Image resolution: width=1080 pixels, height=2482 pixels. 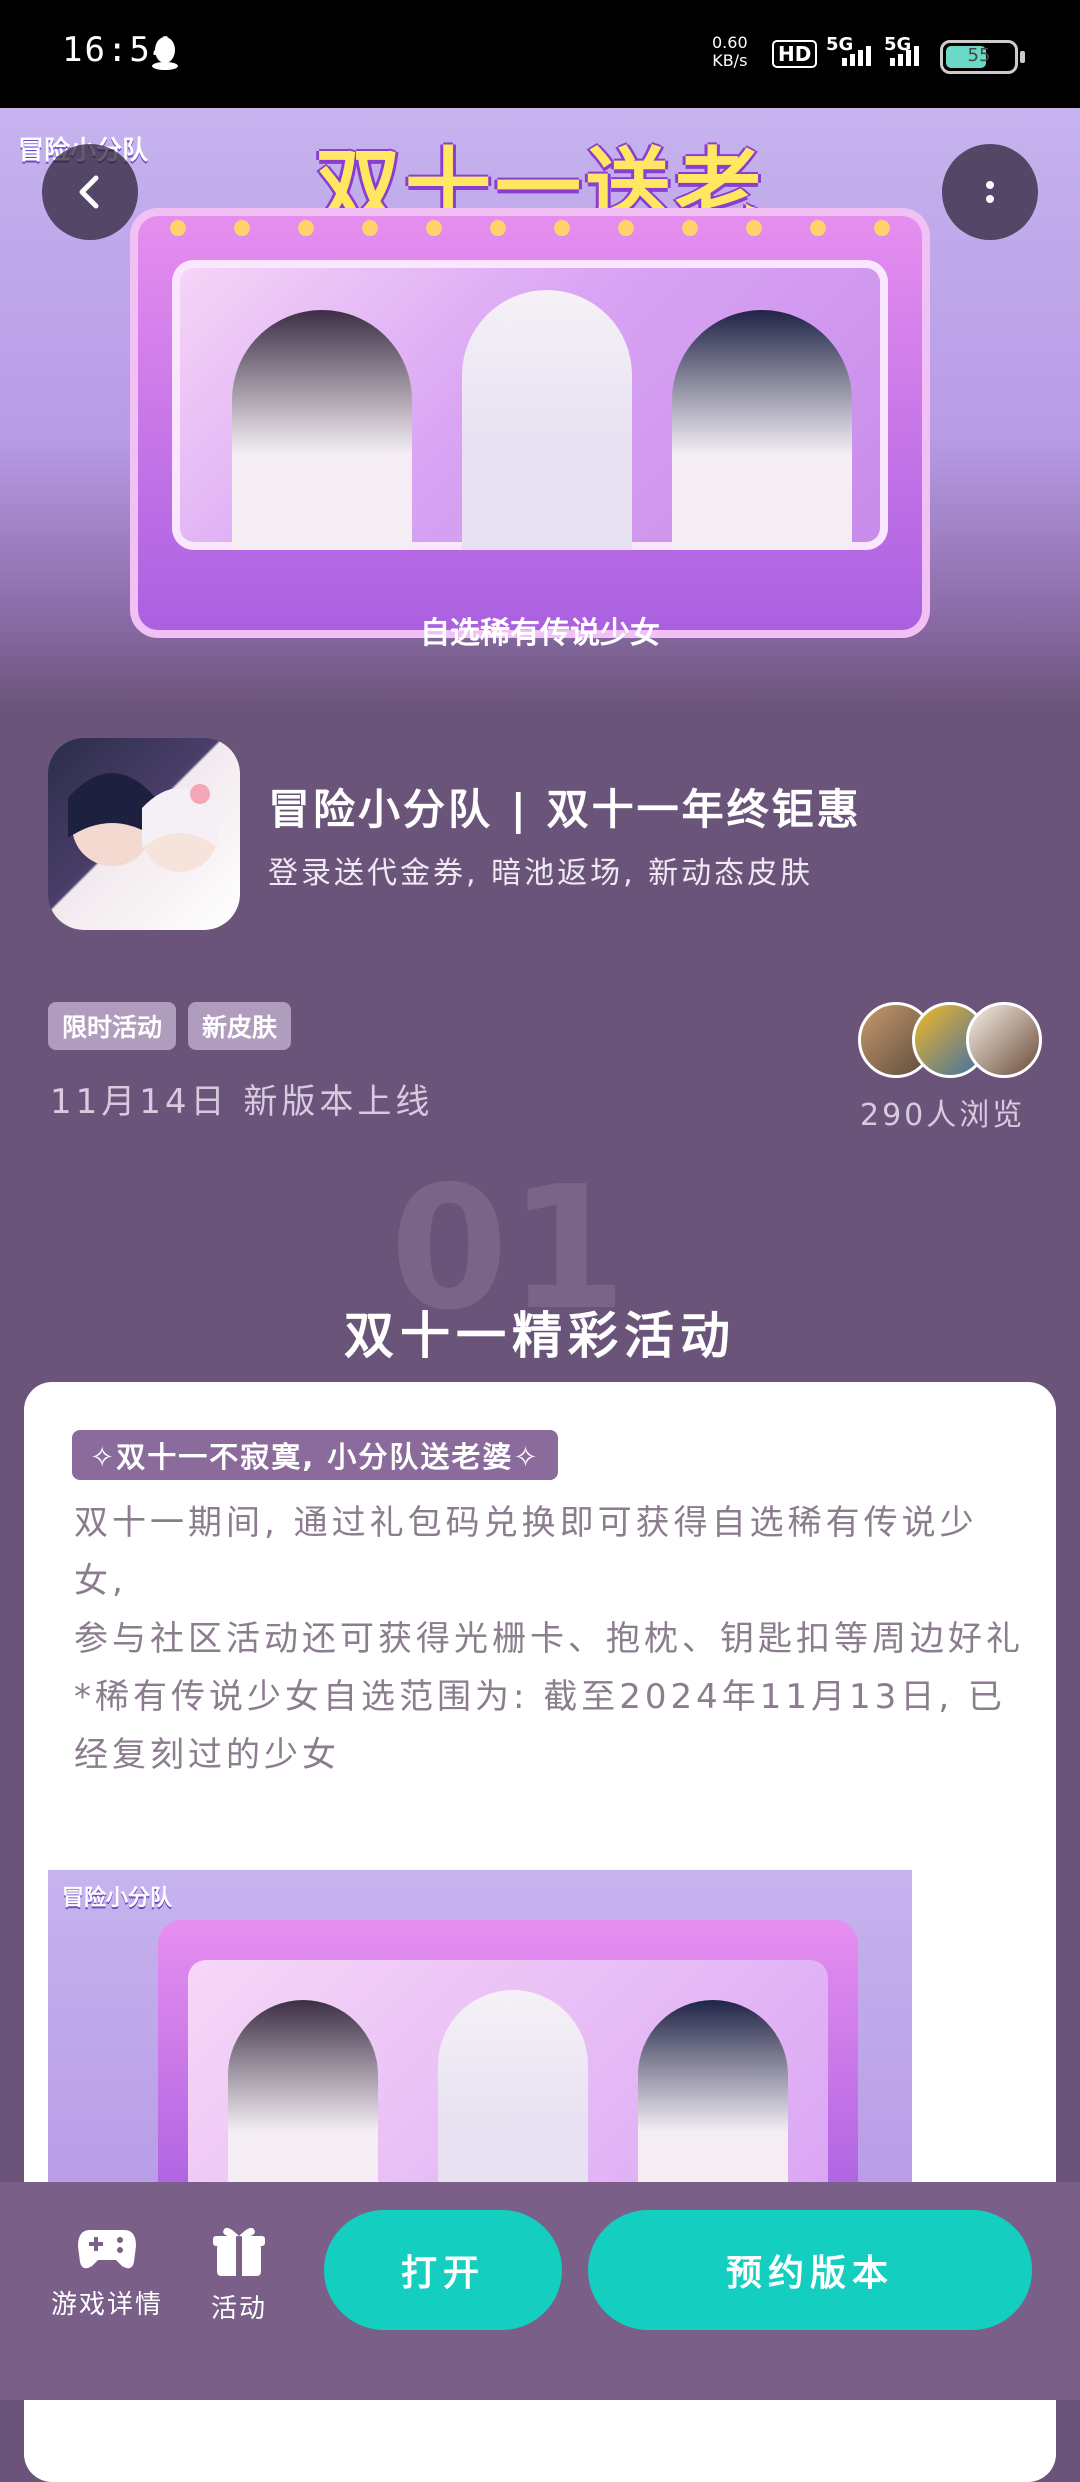 I want to click on banner-caption: 自选稀有传说少女, so click(x=540, y=633).